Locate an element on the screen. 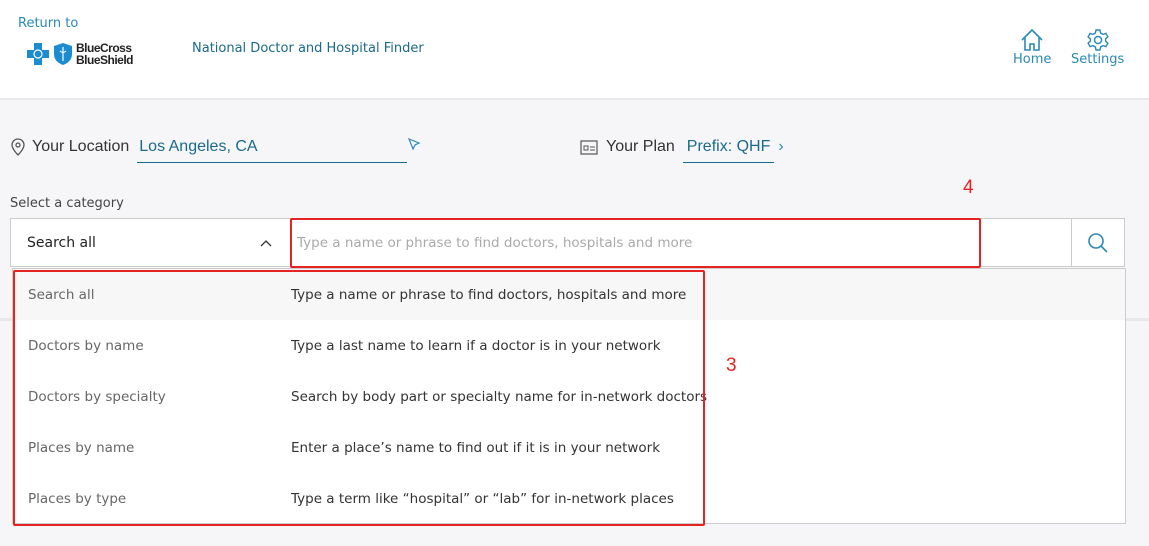 The width and height of the screenshot is (1149, 546). plan-label: Your Plan is located at coordinates (640, 146).